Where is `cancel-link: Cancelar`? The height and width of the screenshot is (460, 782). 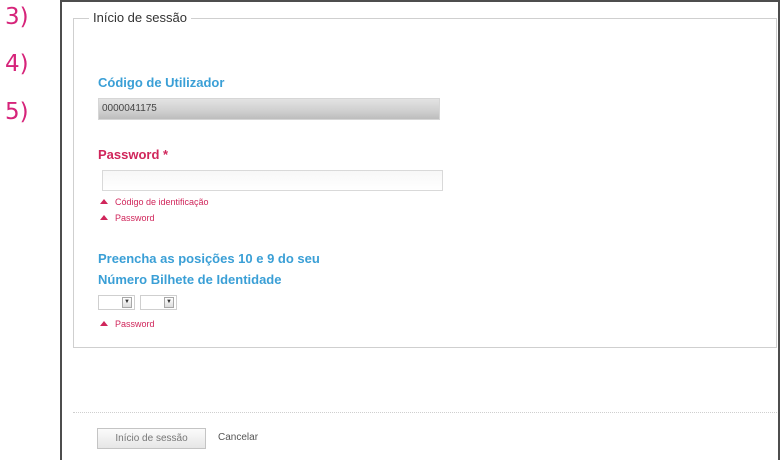 cancel-link: Cancelar is located at coordinates (238, 437).